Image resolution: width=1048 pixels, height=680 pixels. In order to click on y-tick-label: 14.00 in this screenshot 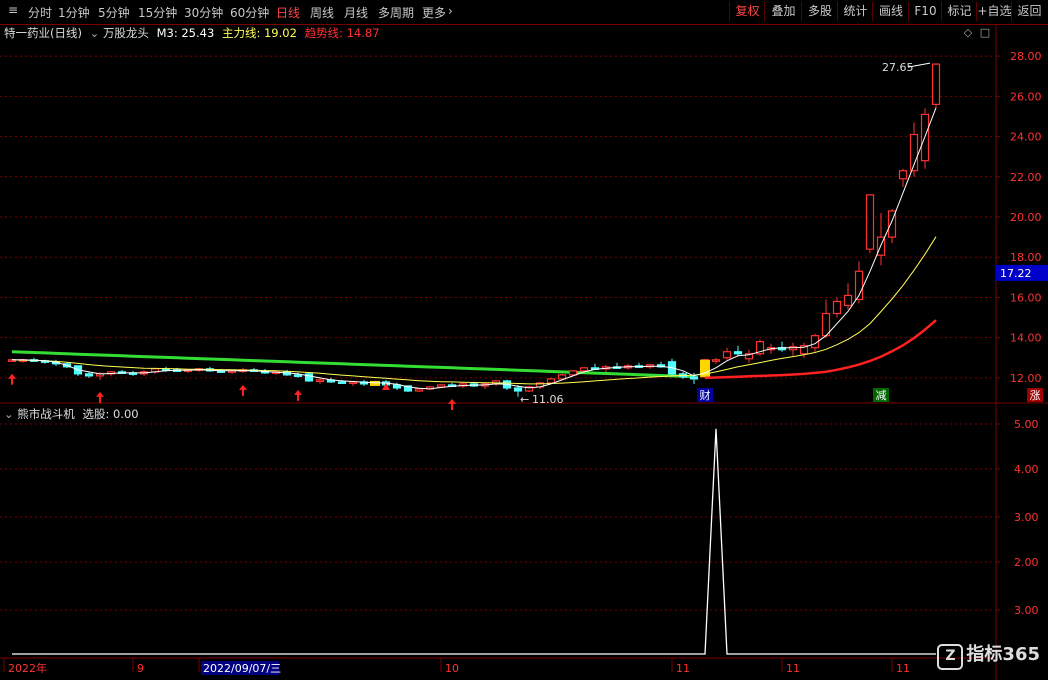, I will do `click(1026, 338)`.